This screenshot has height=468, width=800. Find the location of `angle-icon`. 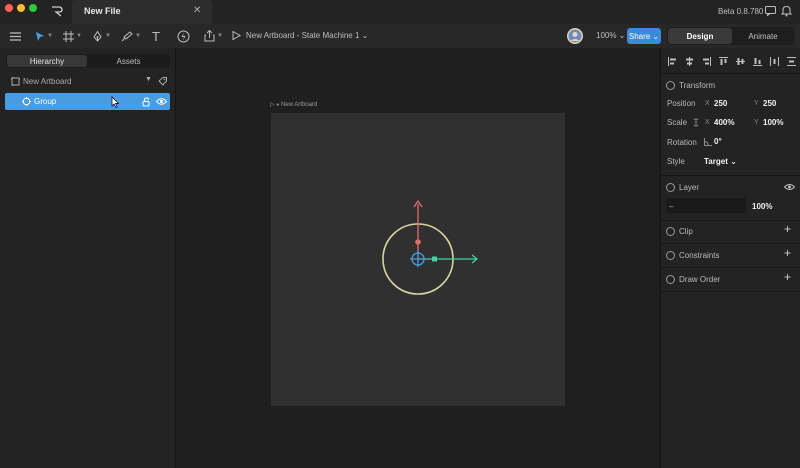

angle-icon is located at coordinates (708, 142).